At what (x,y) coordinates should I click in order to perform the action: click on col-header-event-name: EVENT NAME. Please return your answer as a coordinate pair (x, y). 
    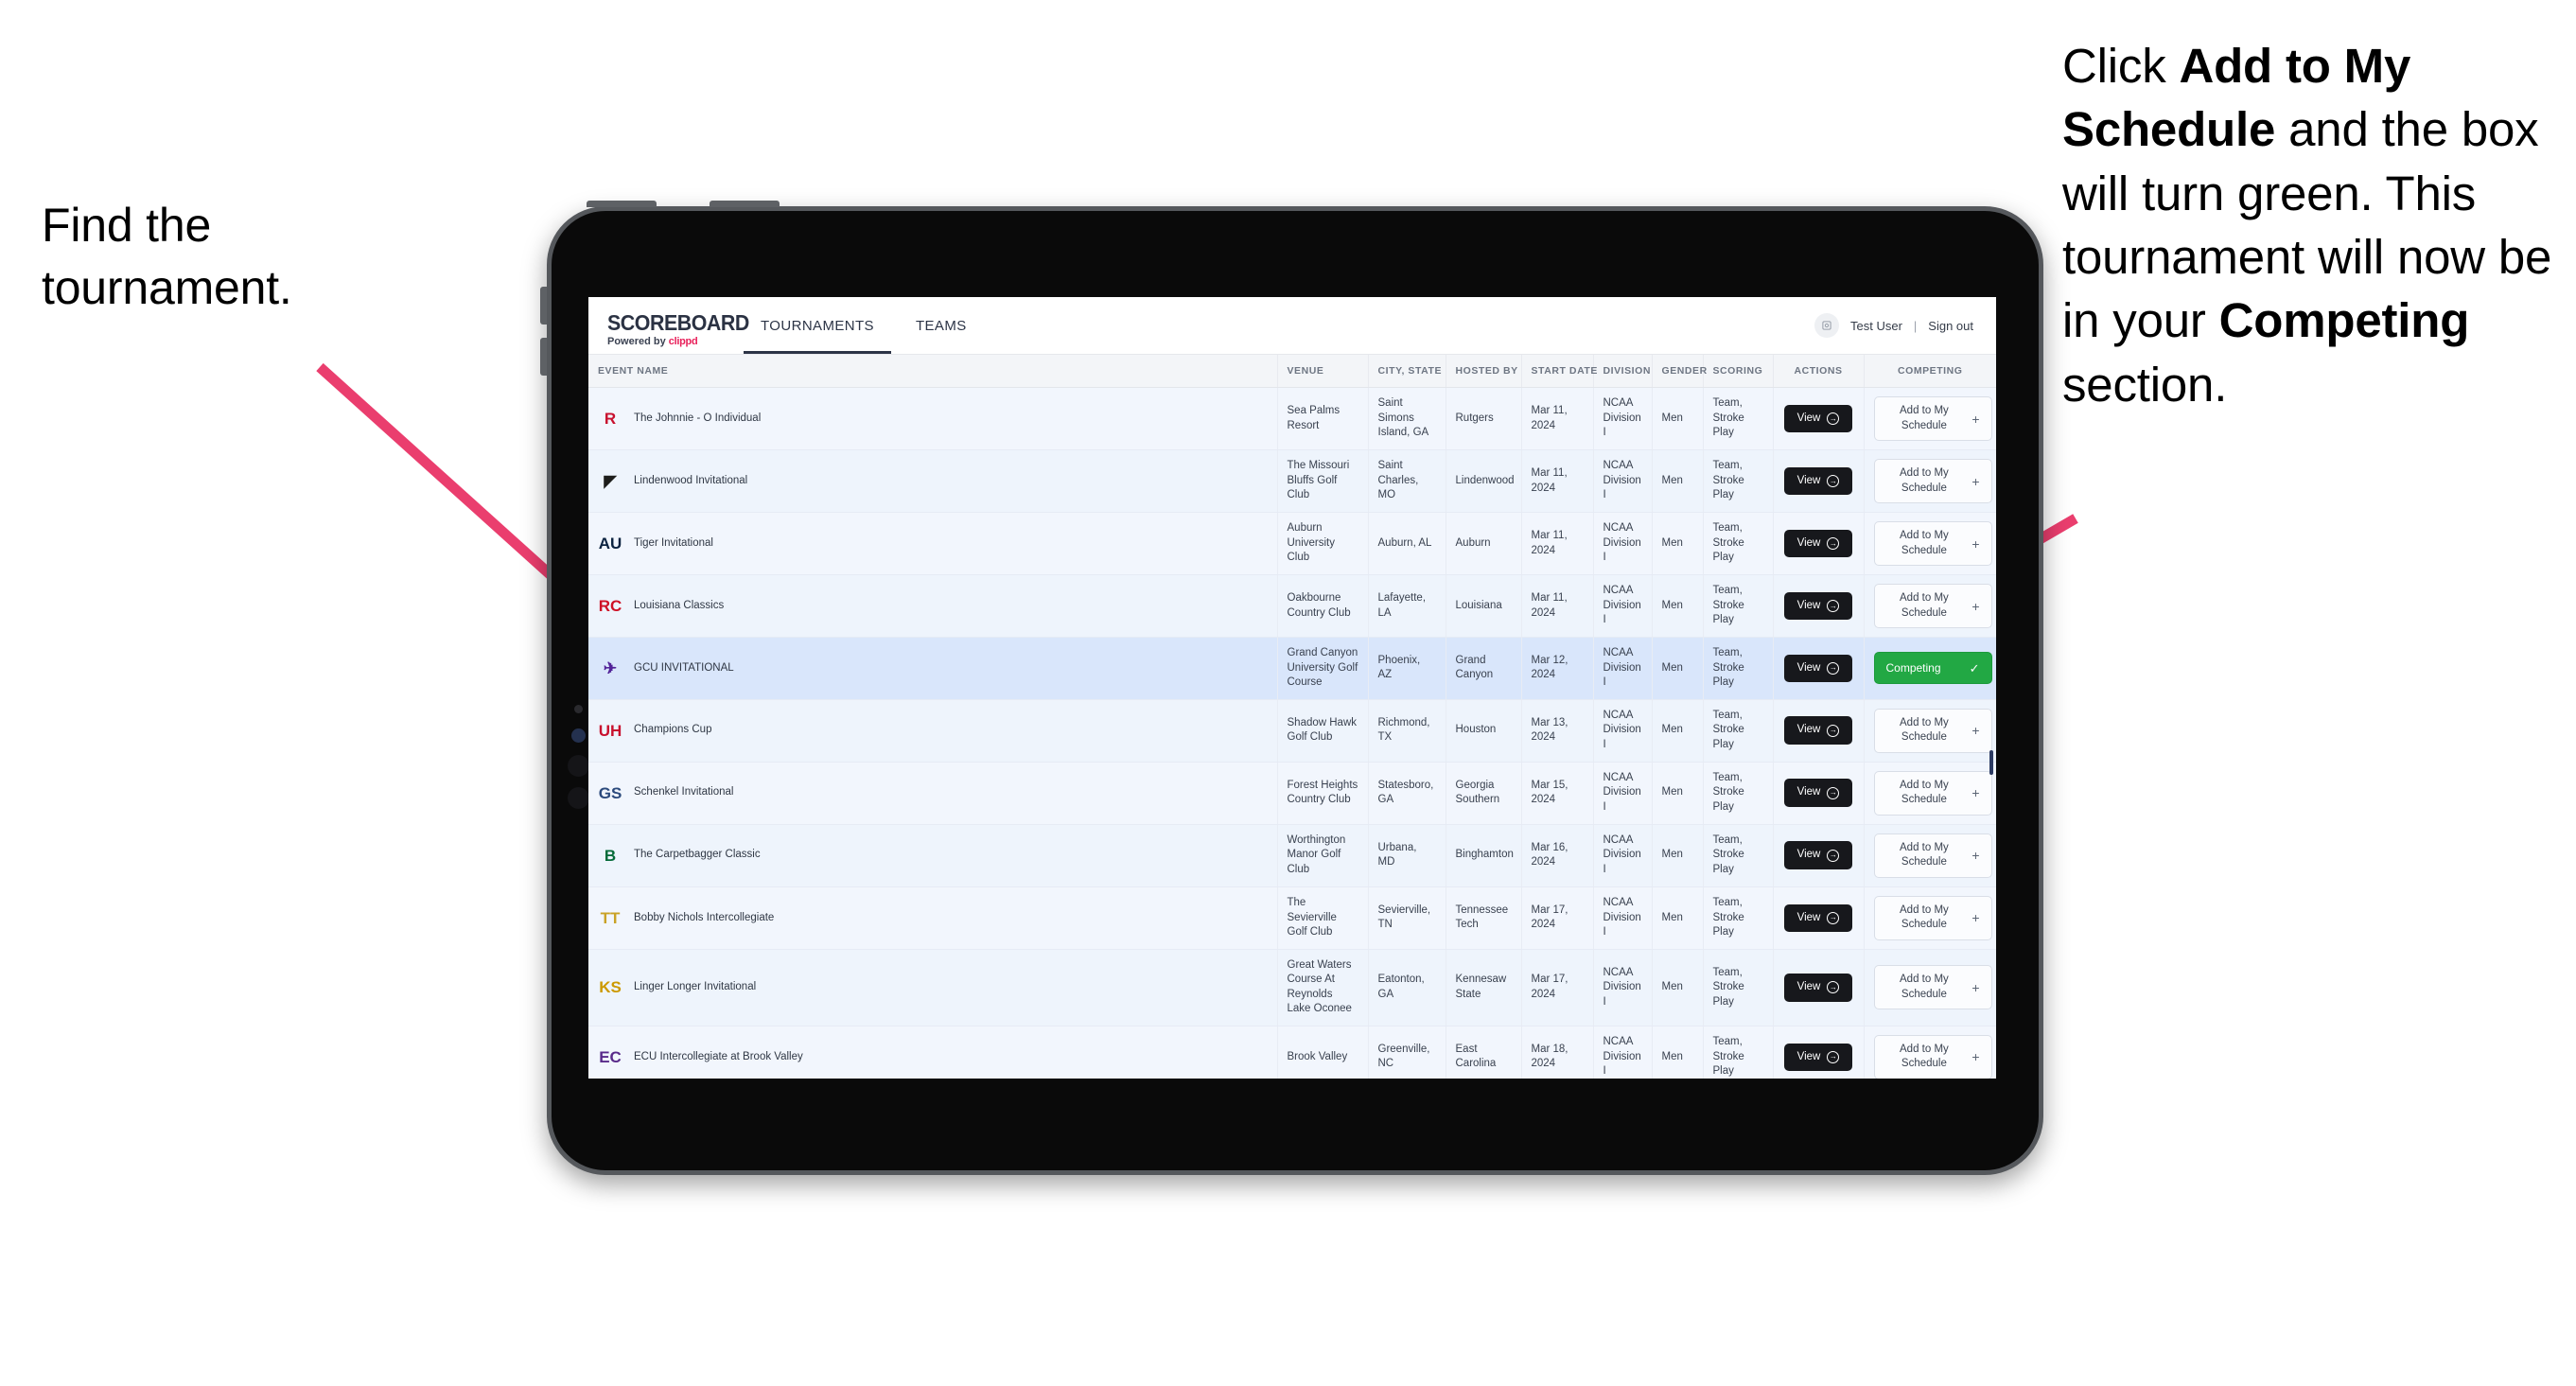
    Looking at the image, I should click on (933, 371).